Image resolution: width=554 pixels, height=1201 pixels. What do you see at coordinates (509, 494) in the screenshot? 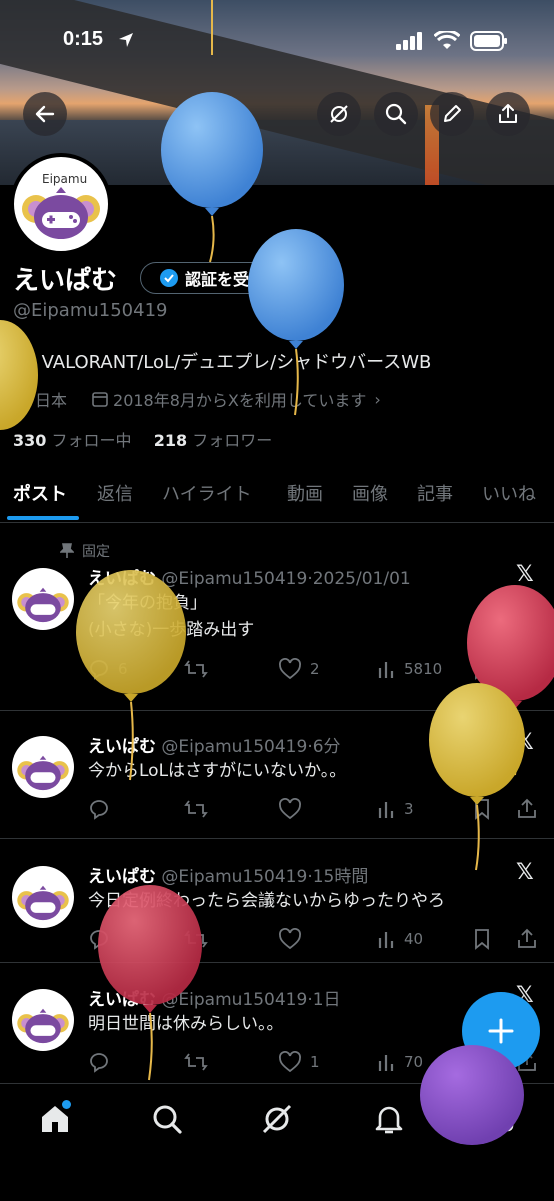
I see `tab-likes-label: いいね` at bounding box center [509, 494].